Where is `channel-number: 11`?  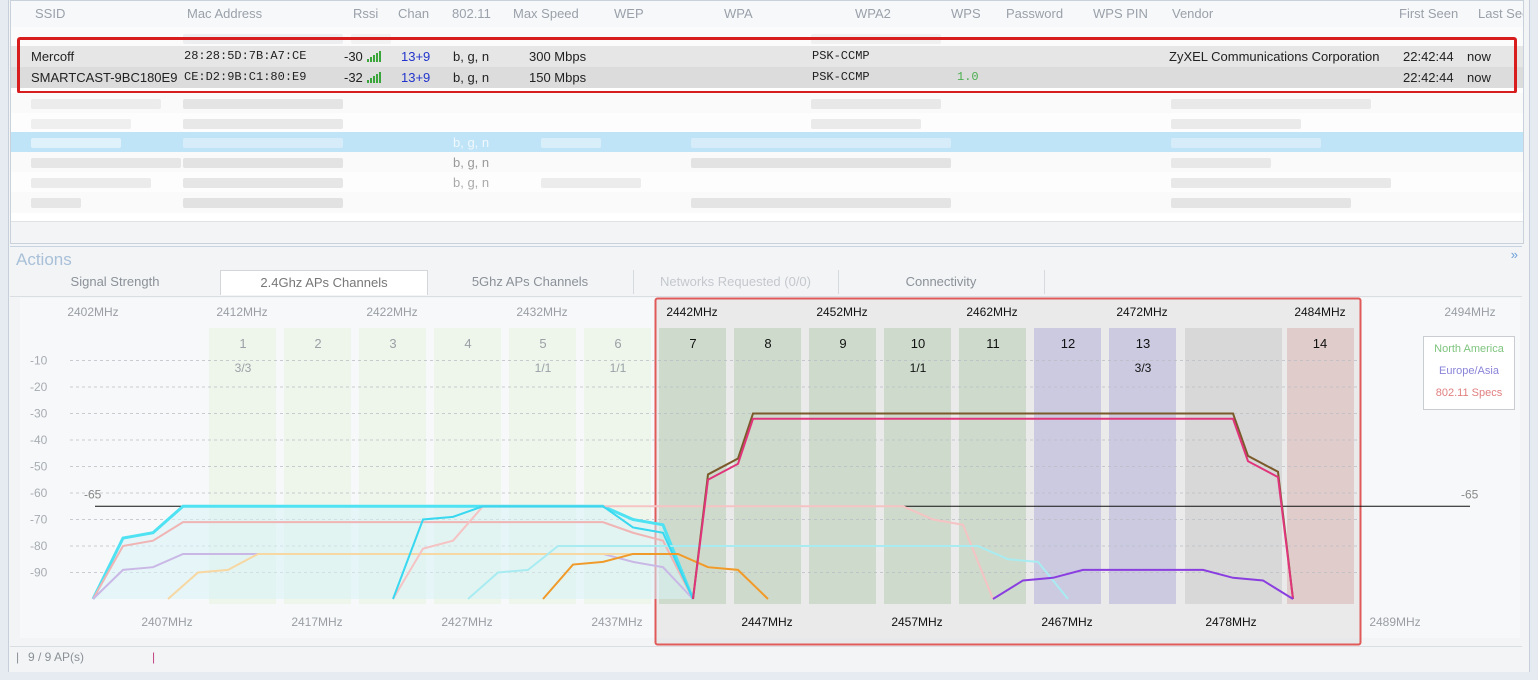 channel-number: 11 is located at coordinates (993, 343).